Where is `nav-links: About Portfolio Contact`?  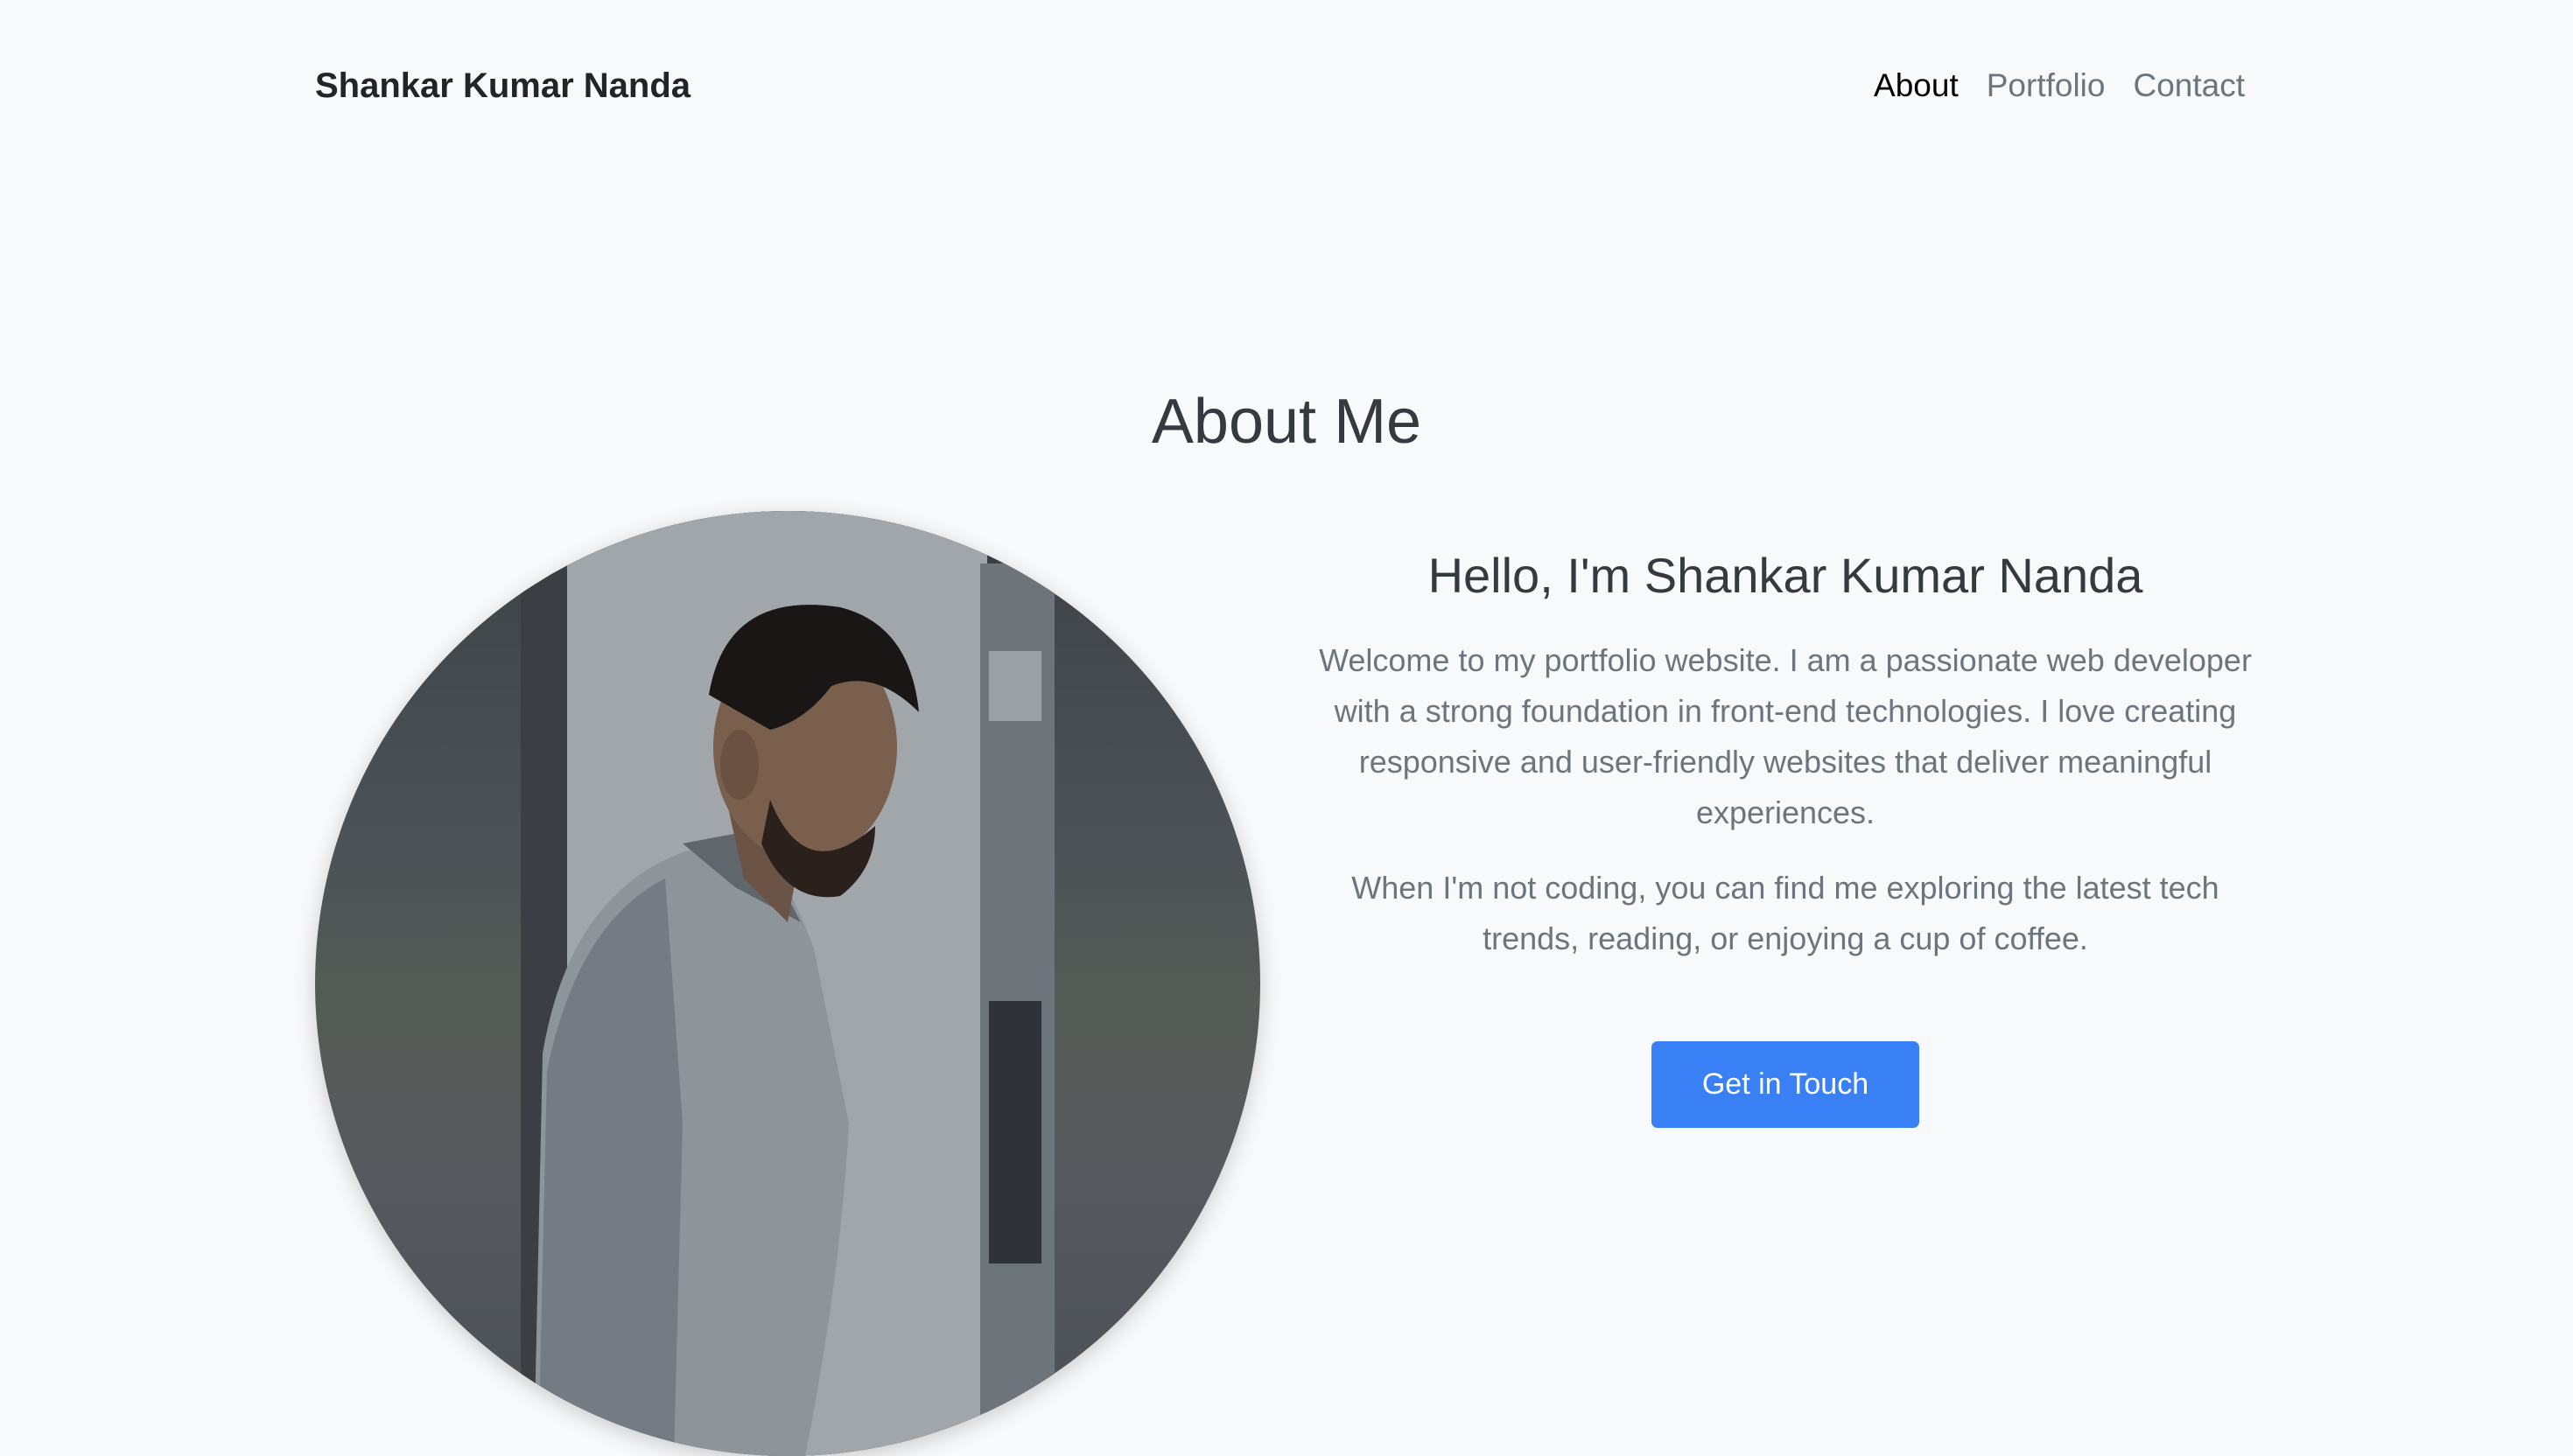 nav-links: About Portfolio Contact is located at coordinates (2059, 85).